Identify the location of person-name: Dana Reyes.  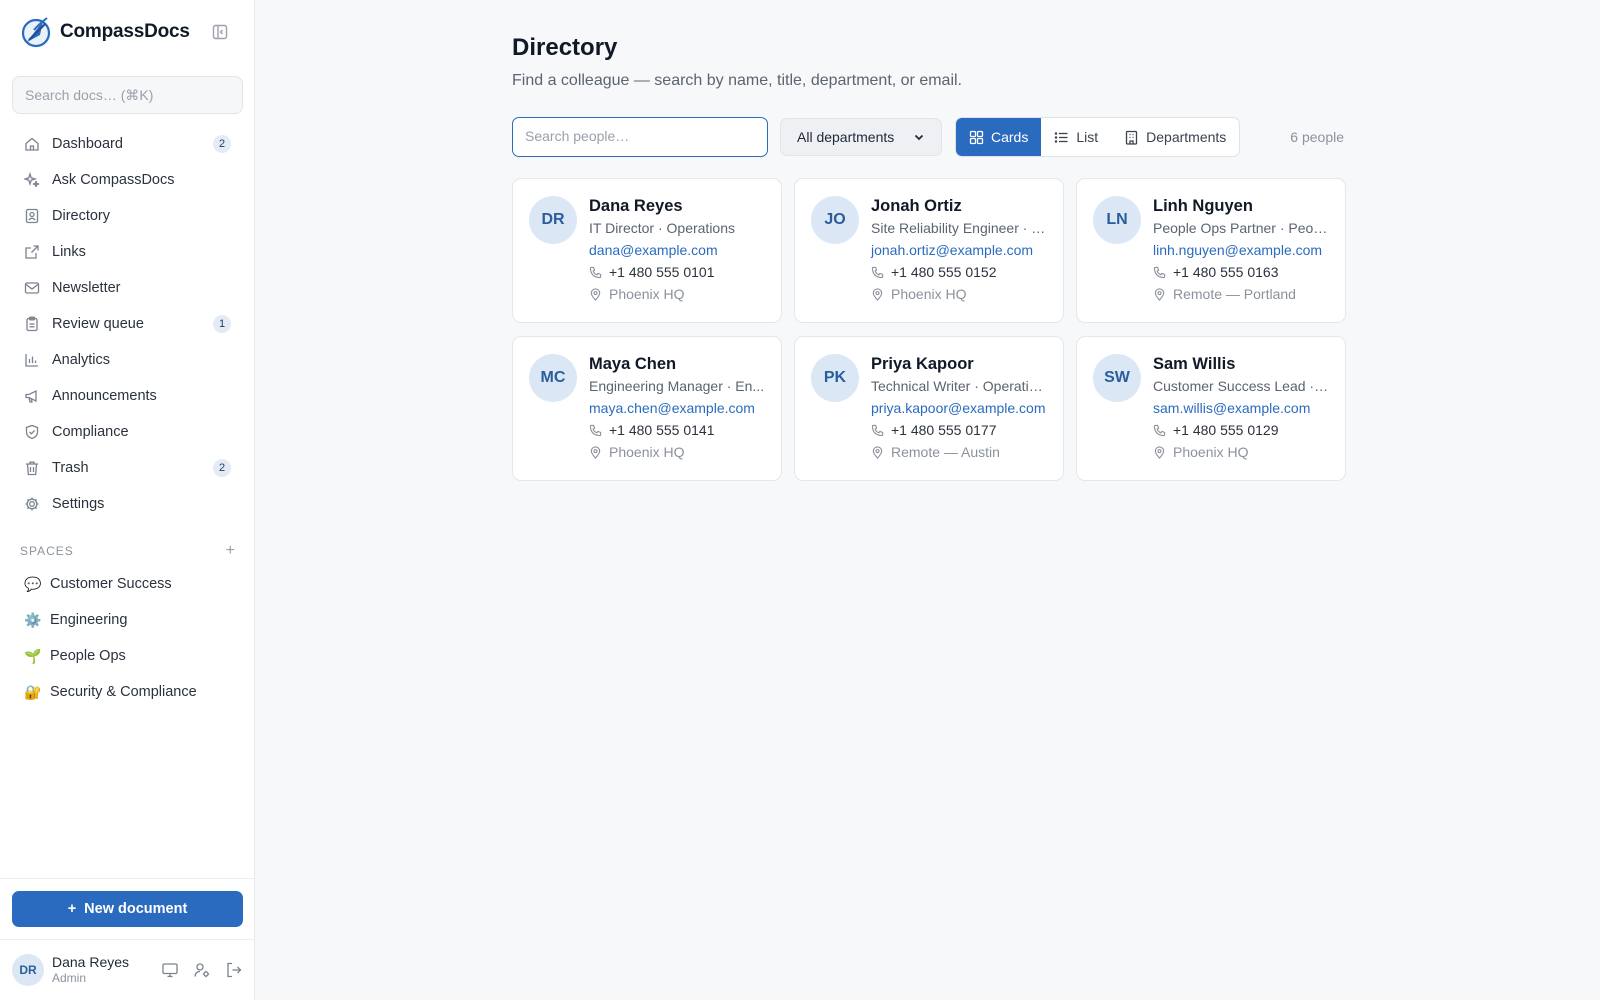
(636, 206).